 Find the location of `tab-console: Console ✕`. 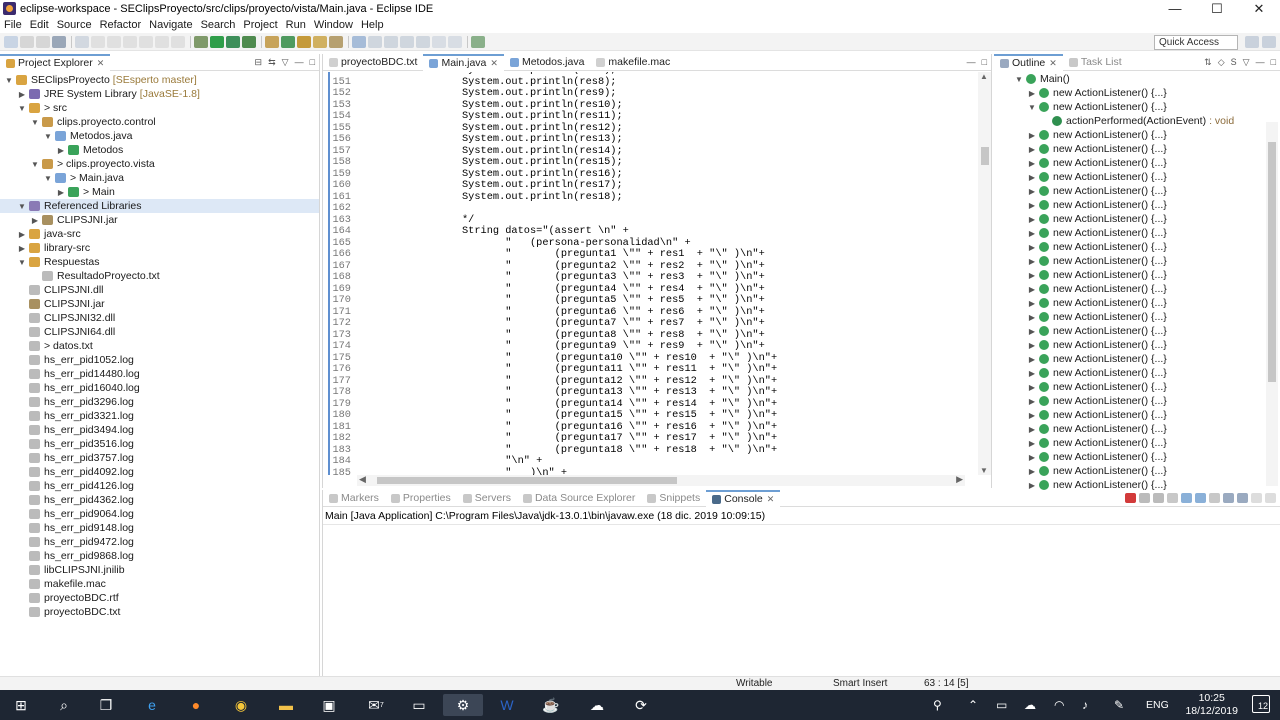

tab-console: Console ✕ is located at coordinates (743, 498).